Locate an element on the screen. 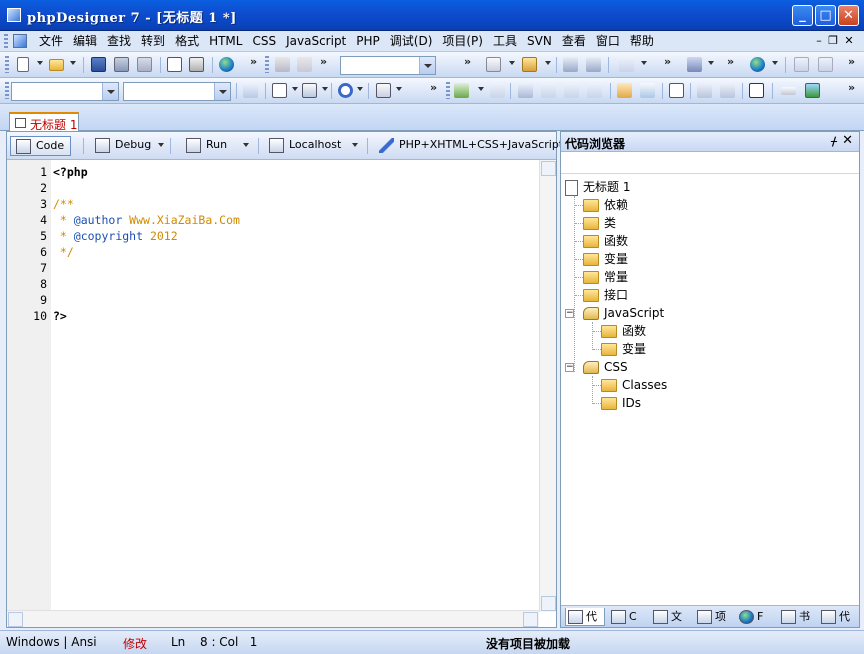 The height and width of the screenshot is (654, 864). scroll-right-button is located at coordinates (530, 619).